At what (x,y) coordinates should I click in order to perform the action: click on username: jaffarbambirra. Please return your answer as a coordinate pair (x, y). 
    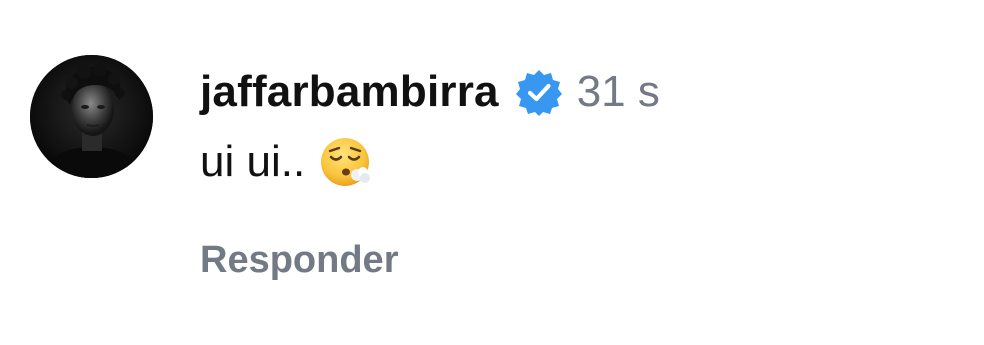
    Looking at the image, I should click on (349, 92).